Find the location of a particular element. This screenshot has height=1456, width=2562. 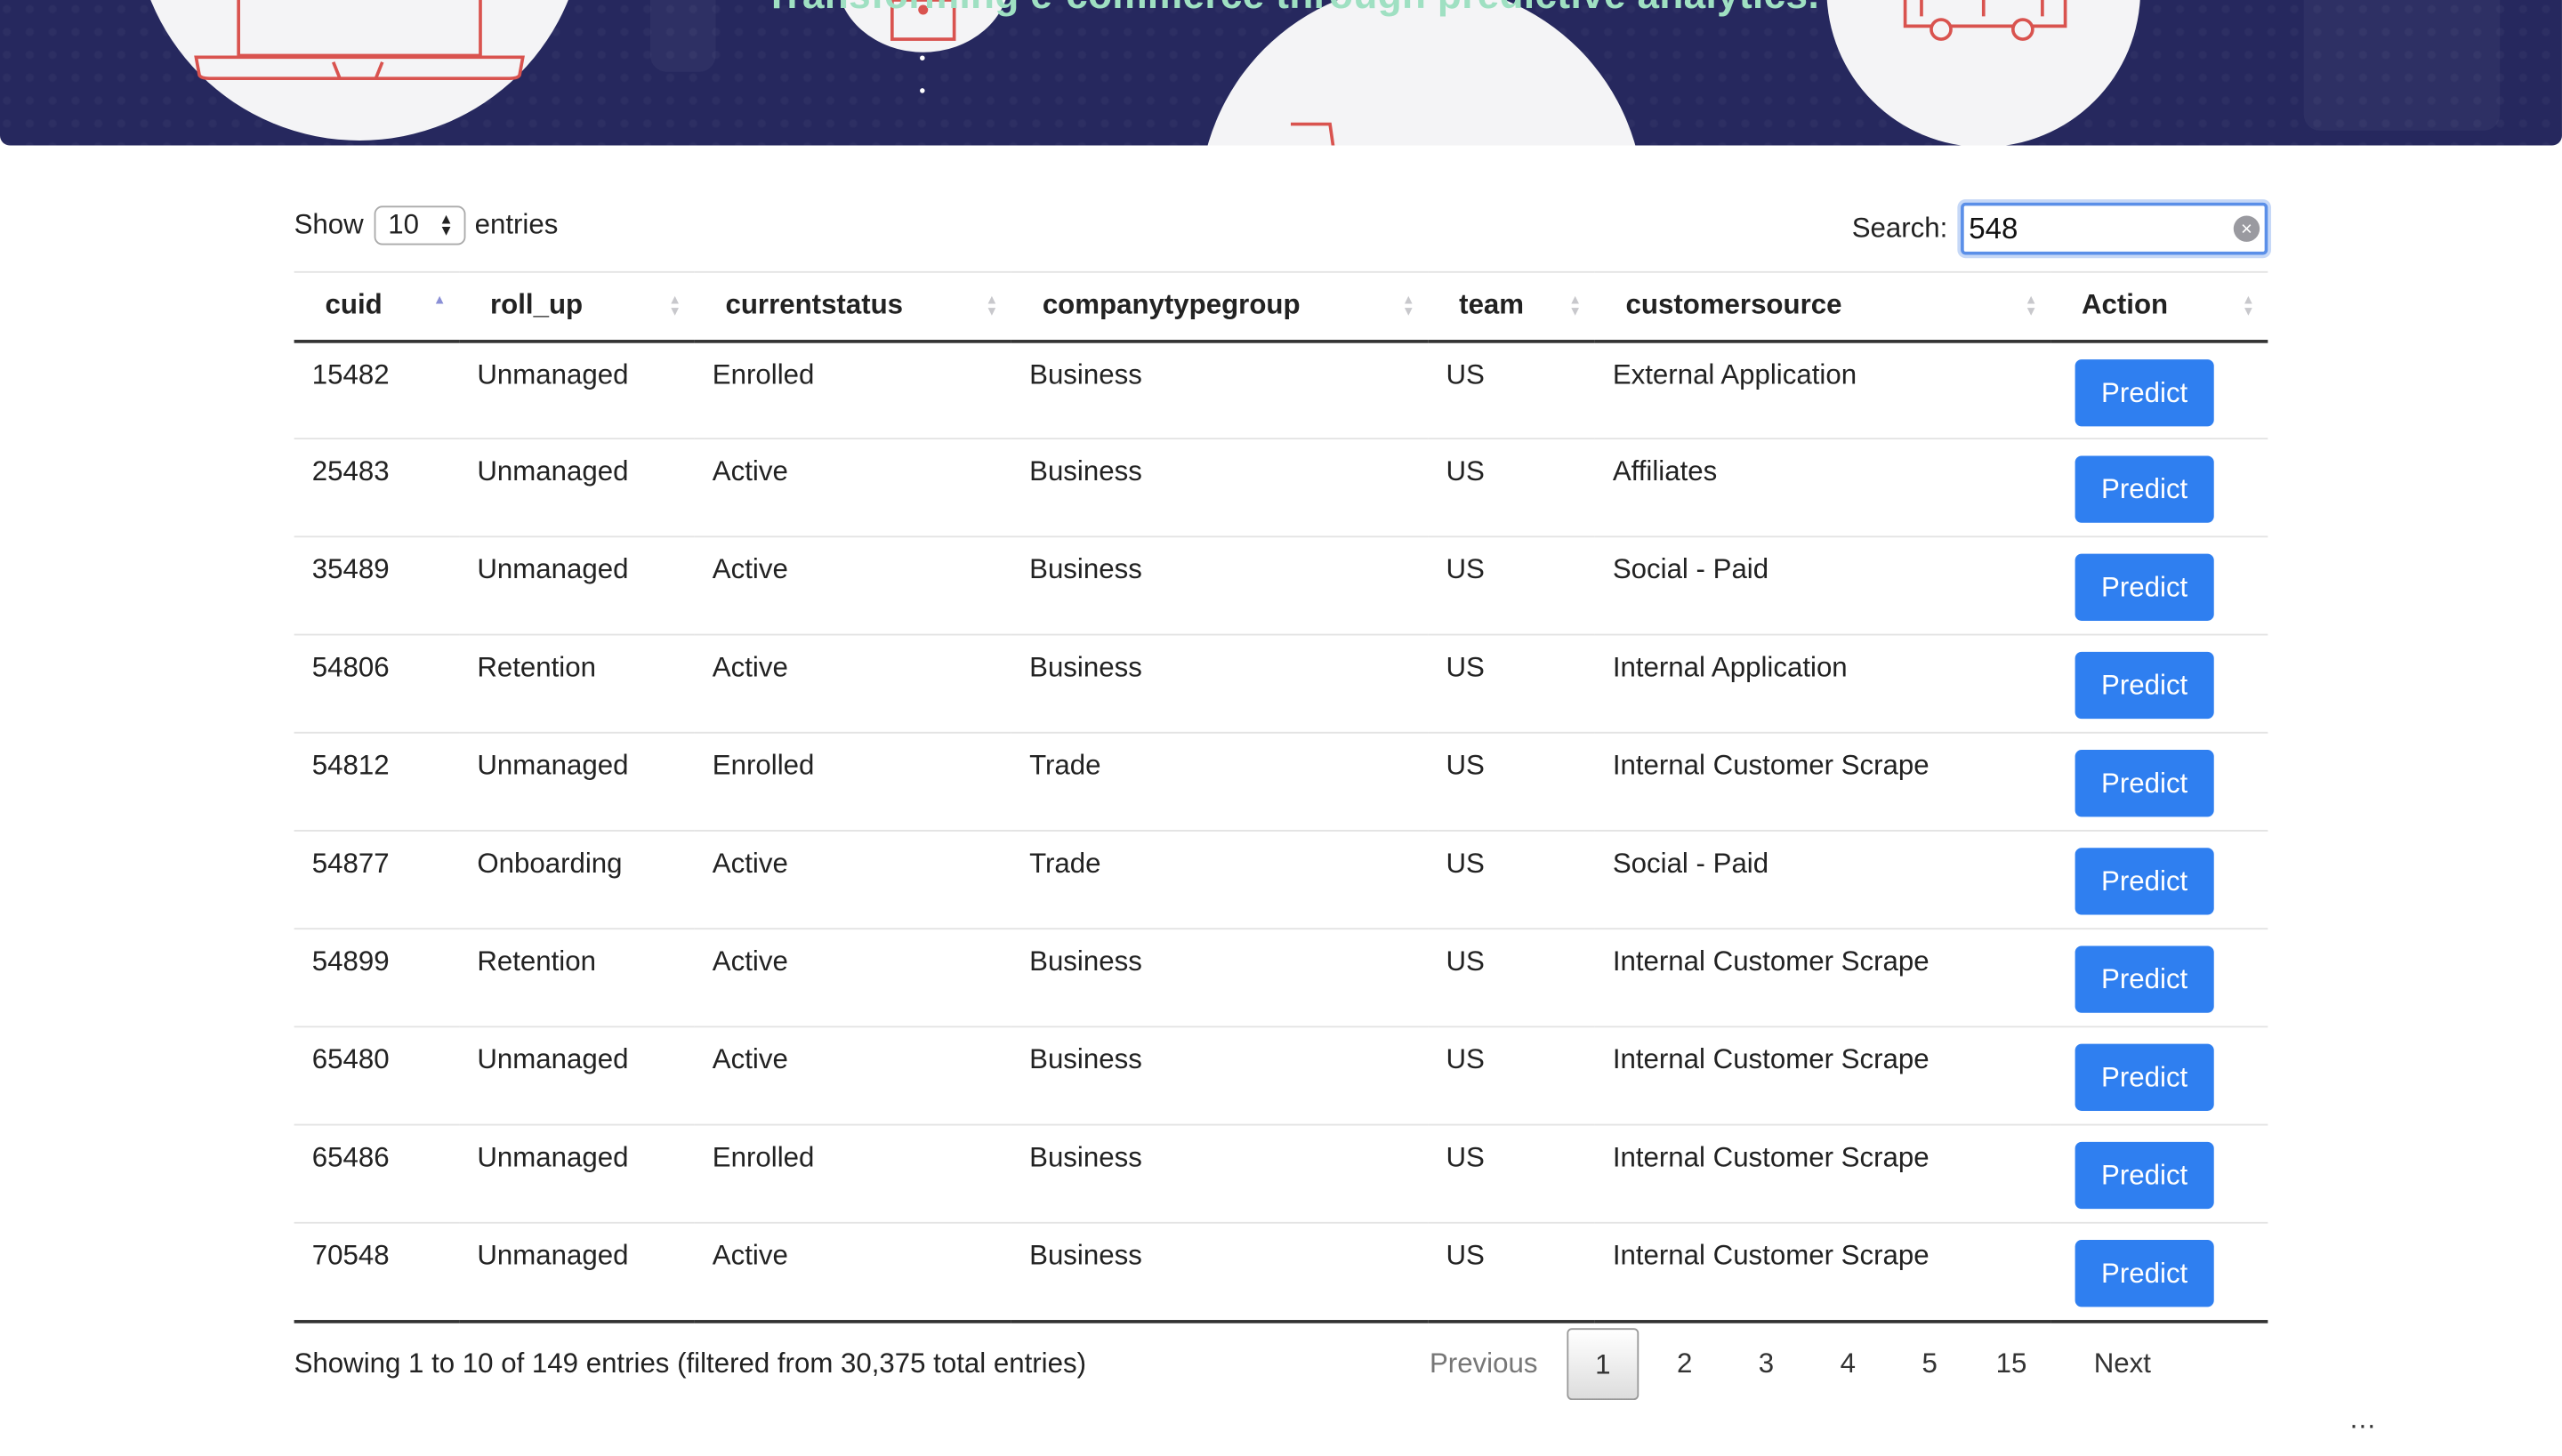

page-button: 5 is located at coordinates (1929, 1364).